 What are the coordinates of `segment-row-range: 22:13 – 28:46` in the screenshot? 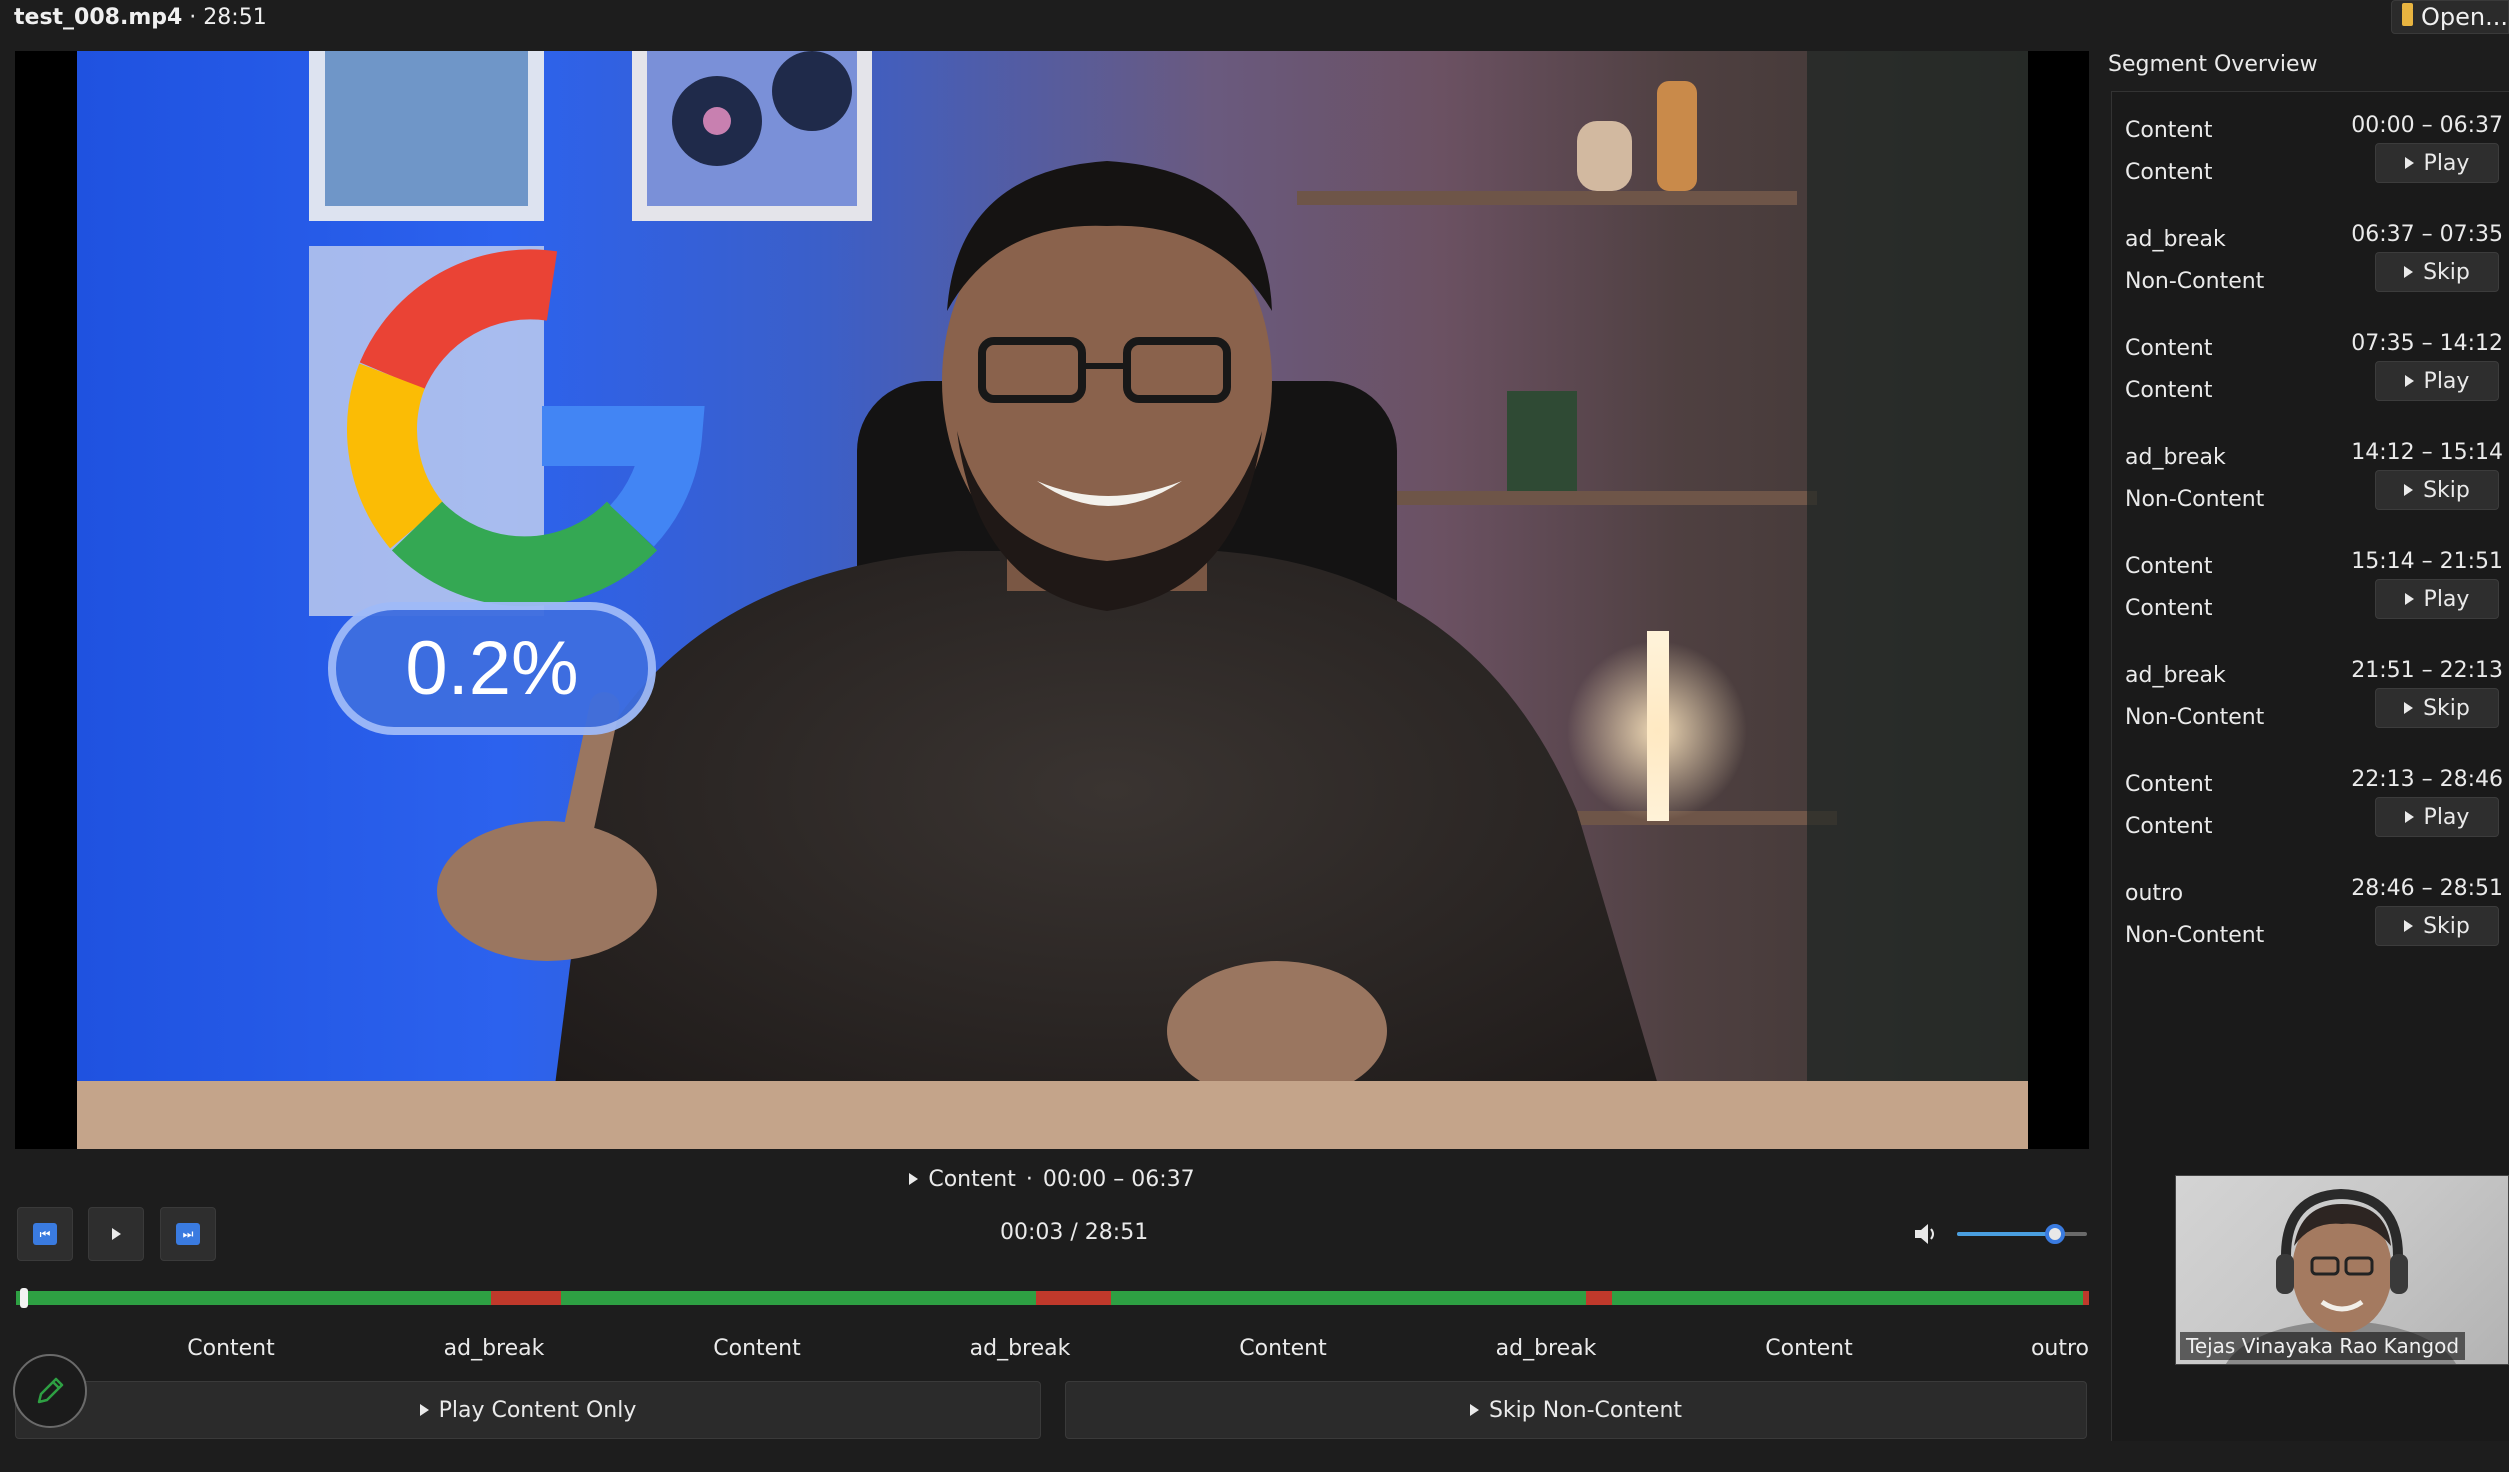 It's located at (2427, 779).